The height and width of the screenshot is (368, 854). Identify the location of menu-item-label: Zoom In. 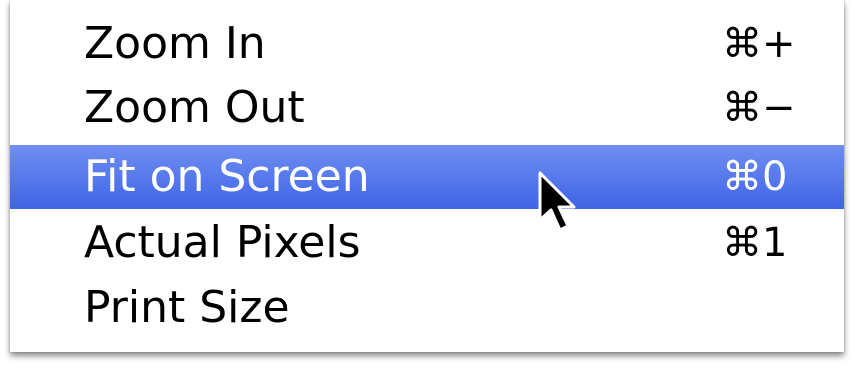
(175, 43).